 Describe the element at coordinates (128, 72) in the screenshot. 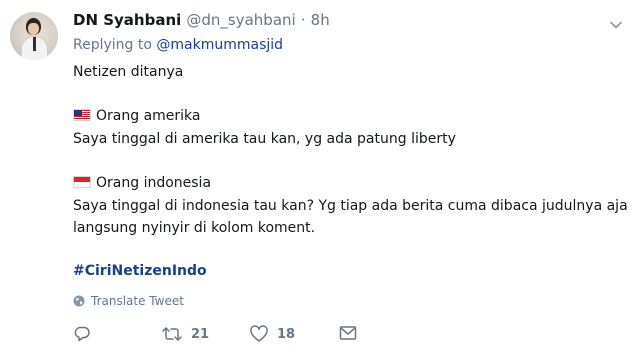

I see `tweet-intro: Netizen ditanya` at that location.